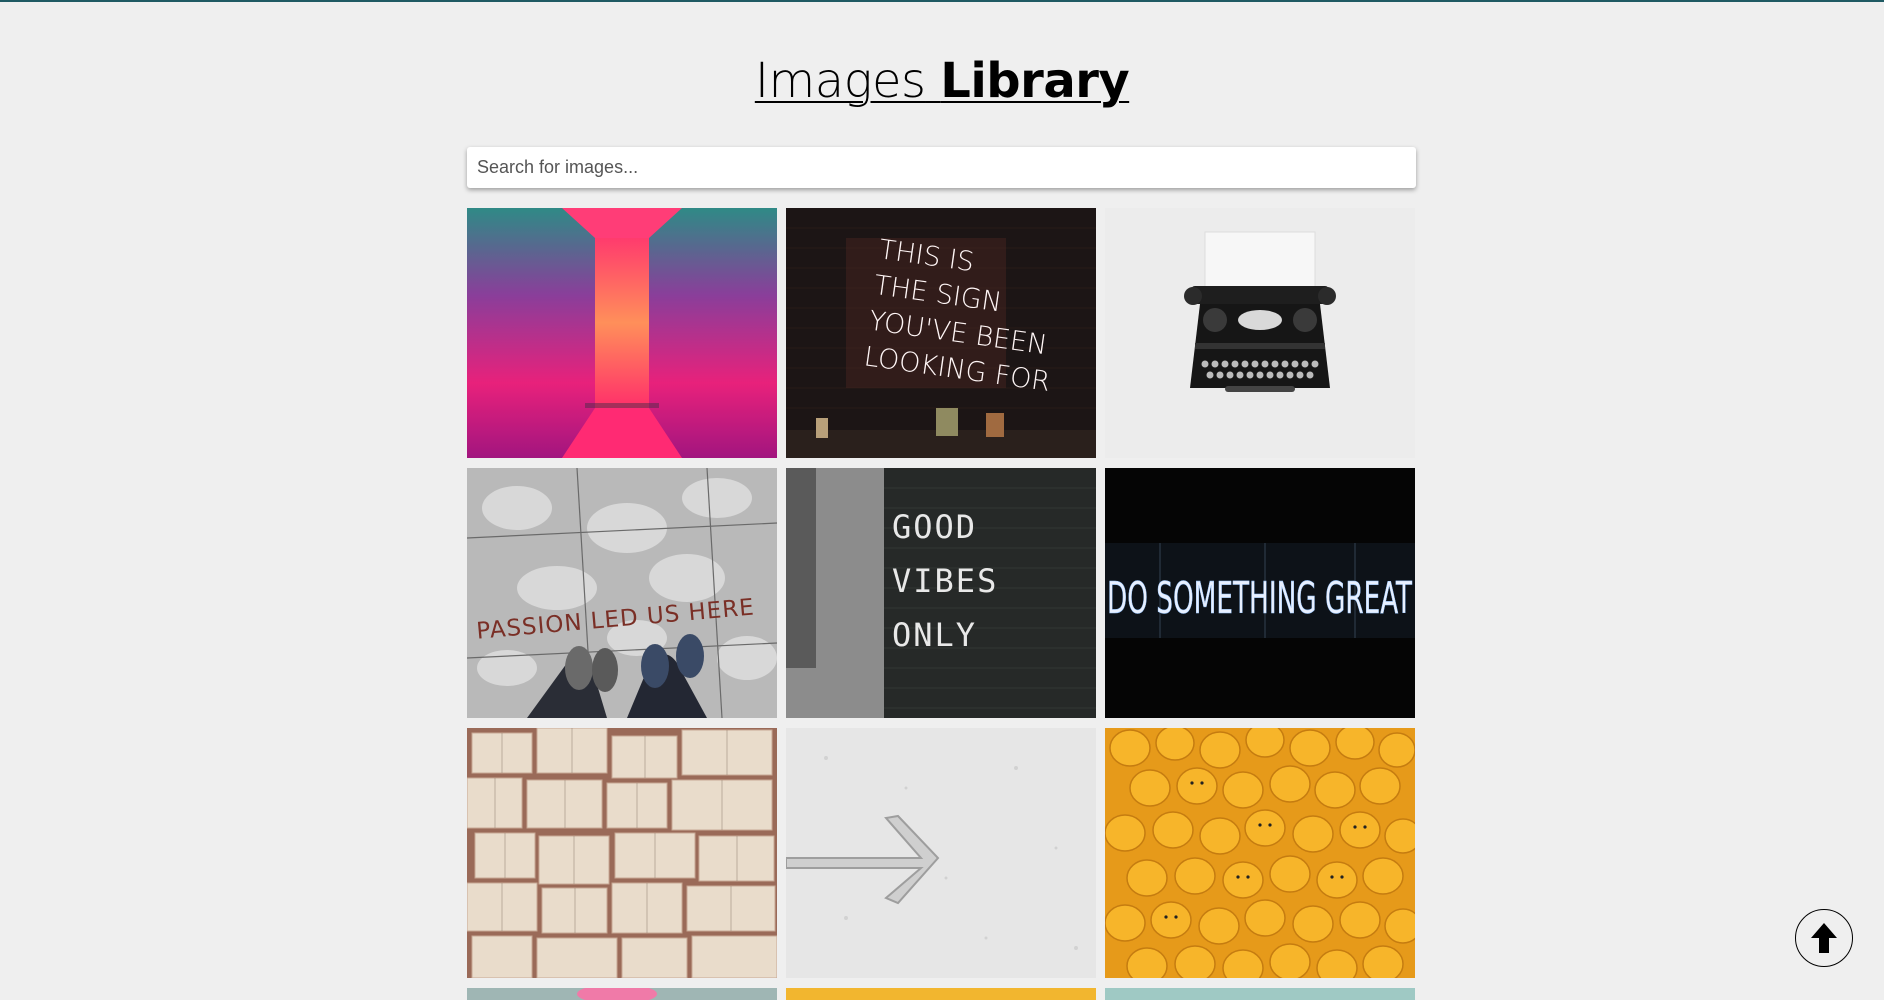 Image resolution: width=1884 pixels, height=1000 pixels. I want to click on neon-hallway-image, so click(622, 333).